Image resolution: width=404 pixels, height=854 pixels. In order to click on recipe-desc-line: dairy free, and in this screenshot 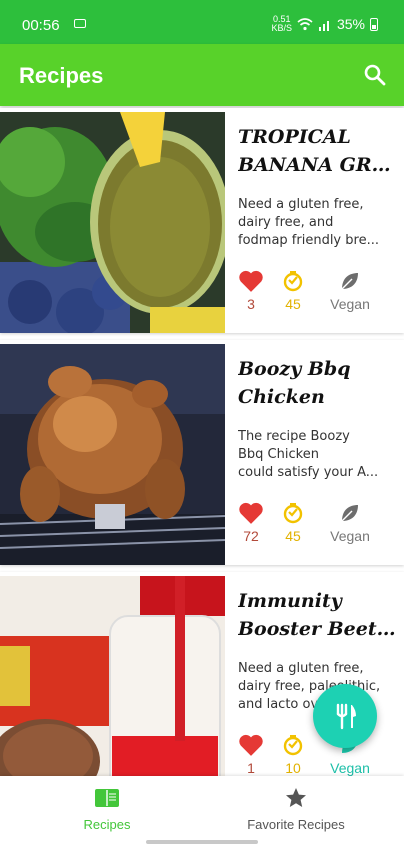, I will do `click(286, 222)`.